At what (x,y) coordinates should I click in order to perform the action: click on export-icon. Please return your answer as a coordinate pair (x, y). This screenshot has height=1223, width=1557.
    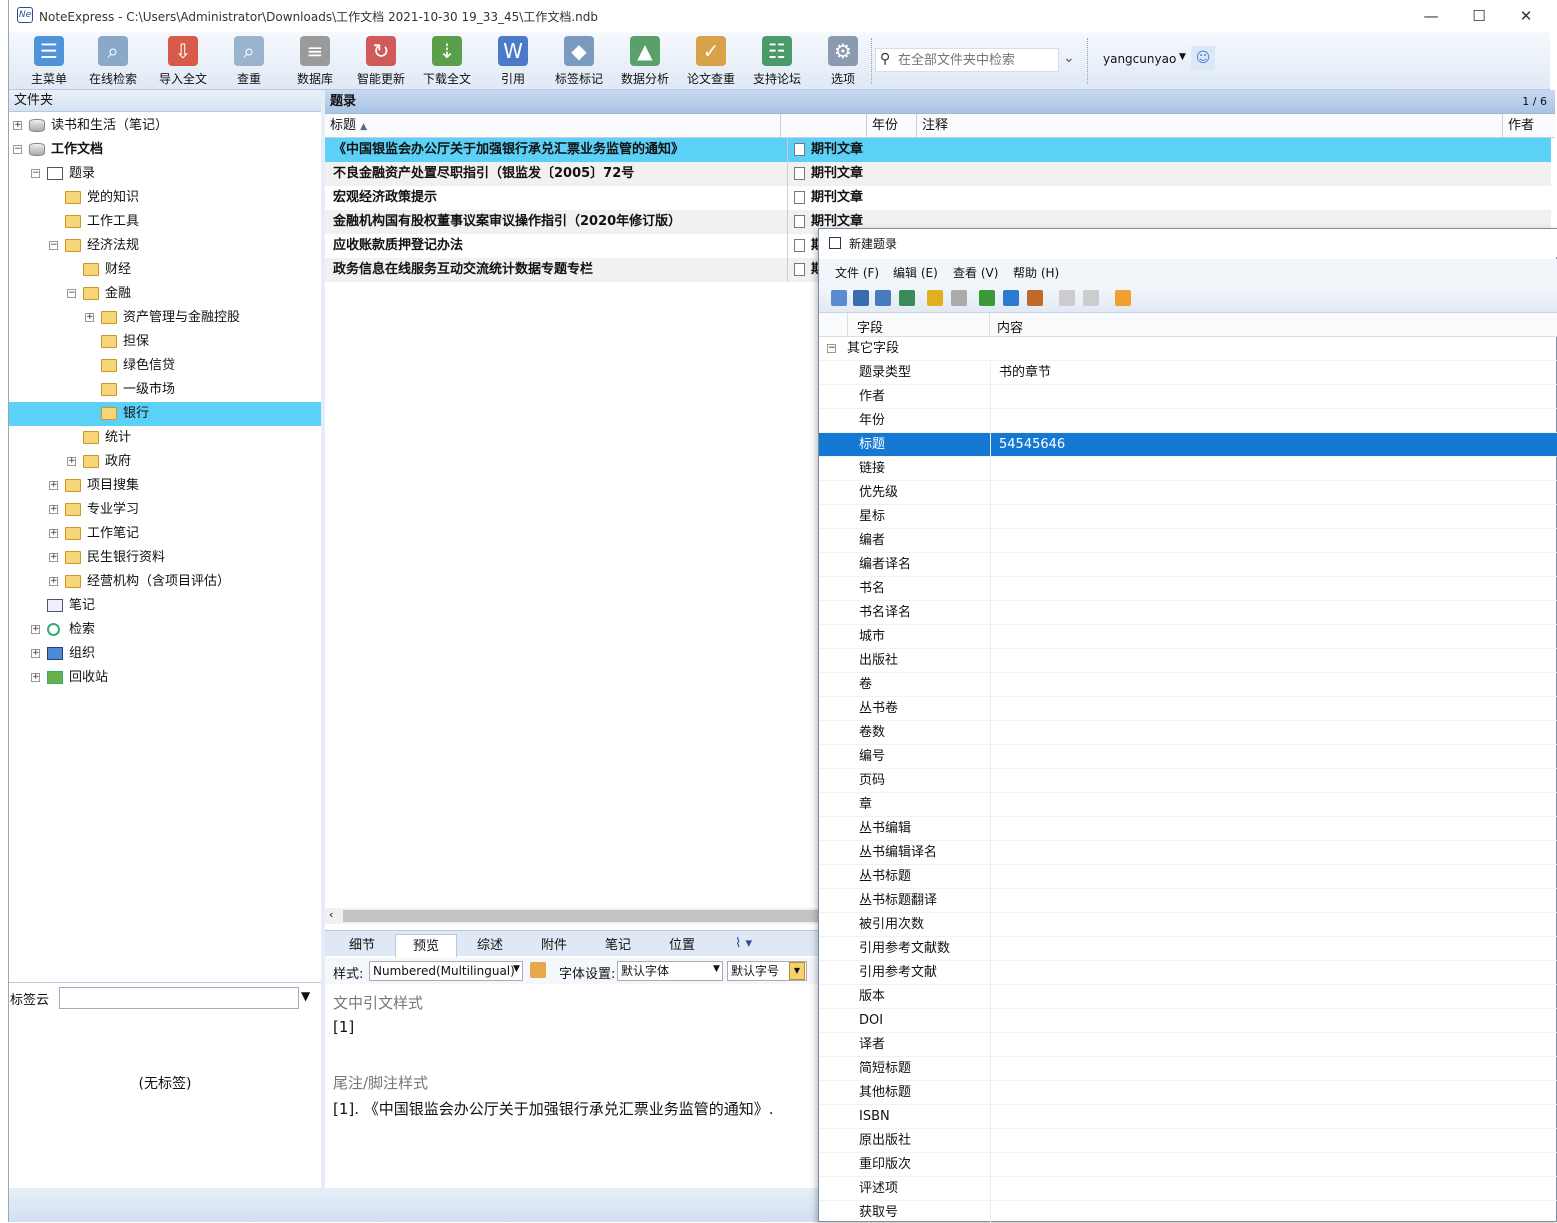
    Looking at the image, I should click on (1035, 298).